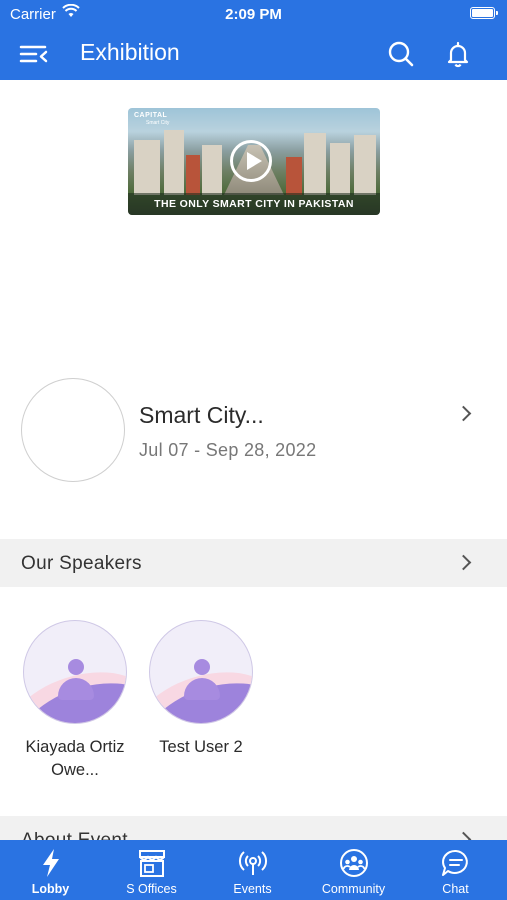 This screenshot has height=900, width=507. Describe the element at coordinates (254, 204) in the screenshot. I see `video-caption: THE ONLY SMART CITY IN PAKISTAN` at that location.